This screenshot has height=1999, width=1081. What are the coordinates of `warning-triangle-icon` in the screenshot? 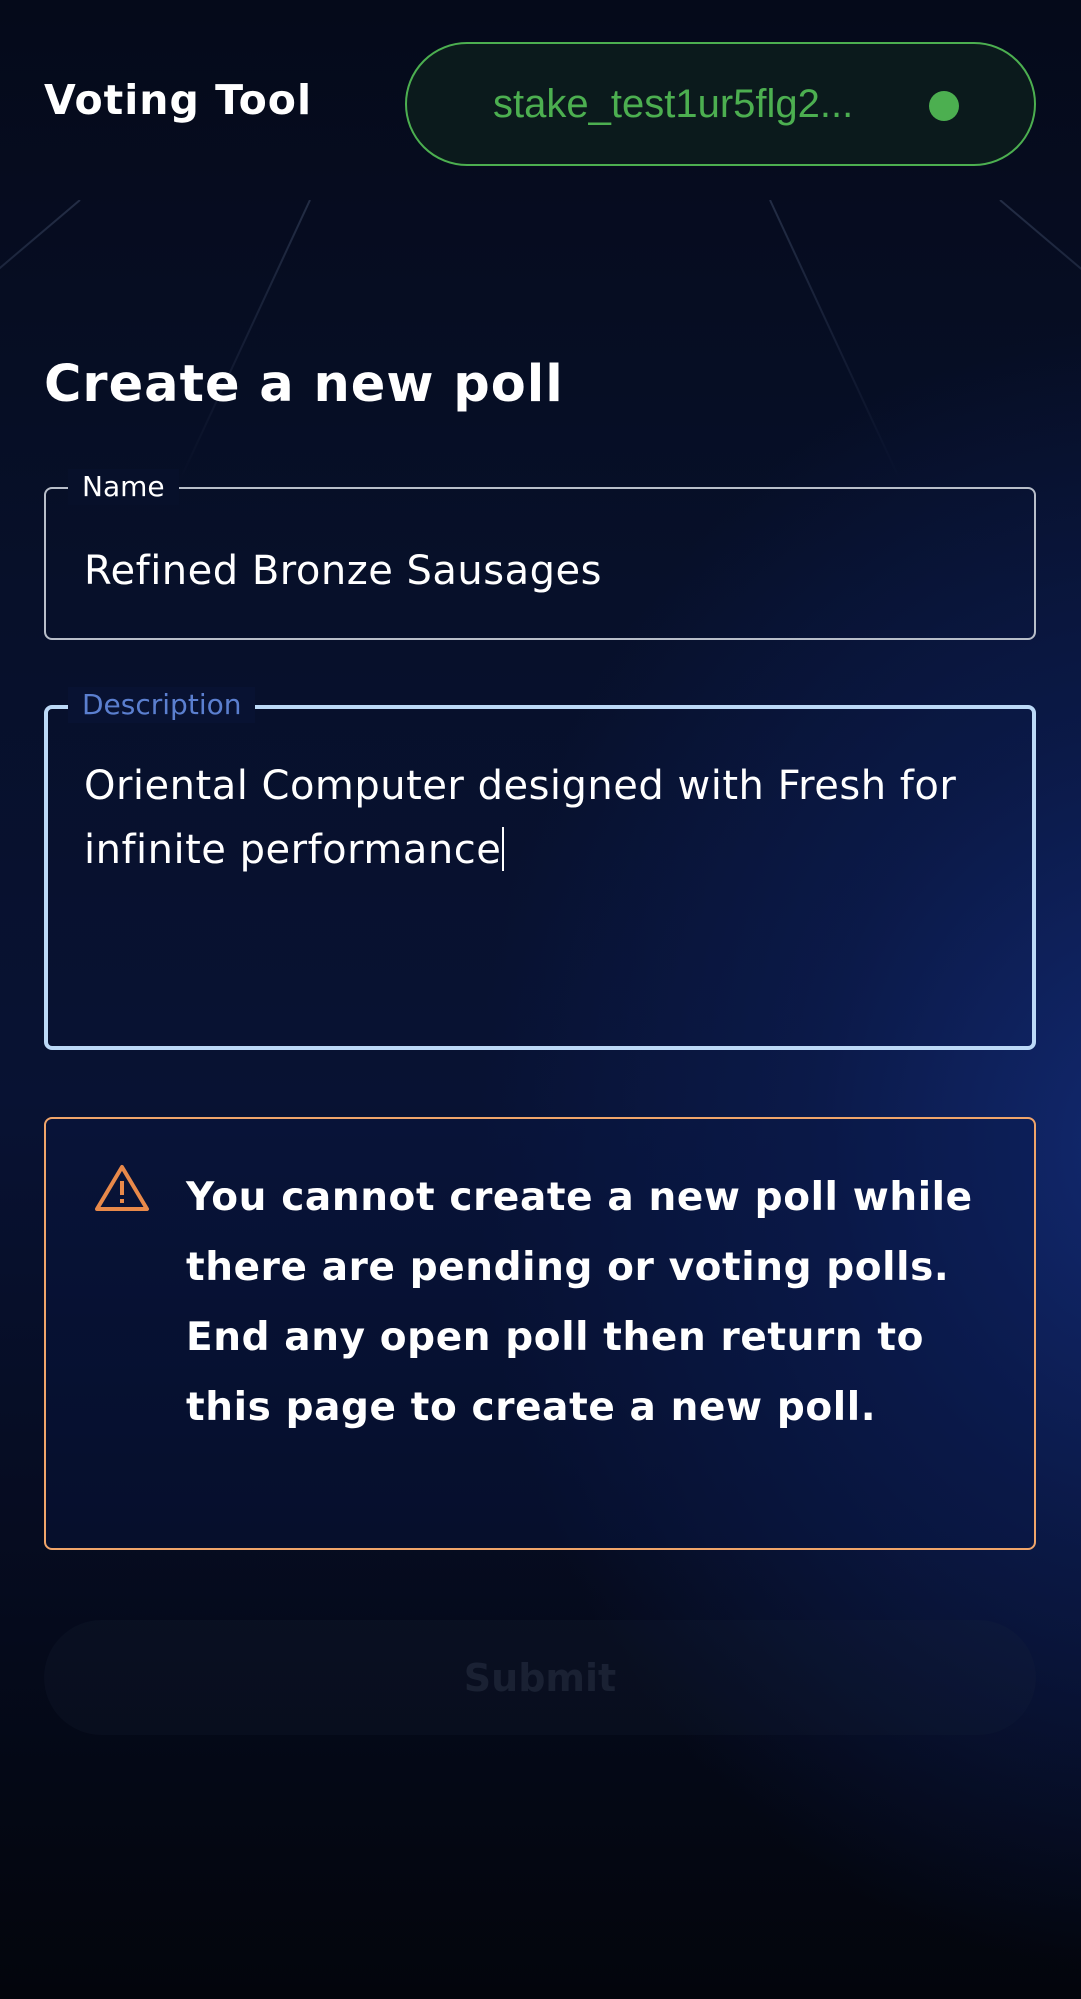 It's located at (122, 1188).